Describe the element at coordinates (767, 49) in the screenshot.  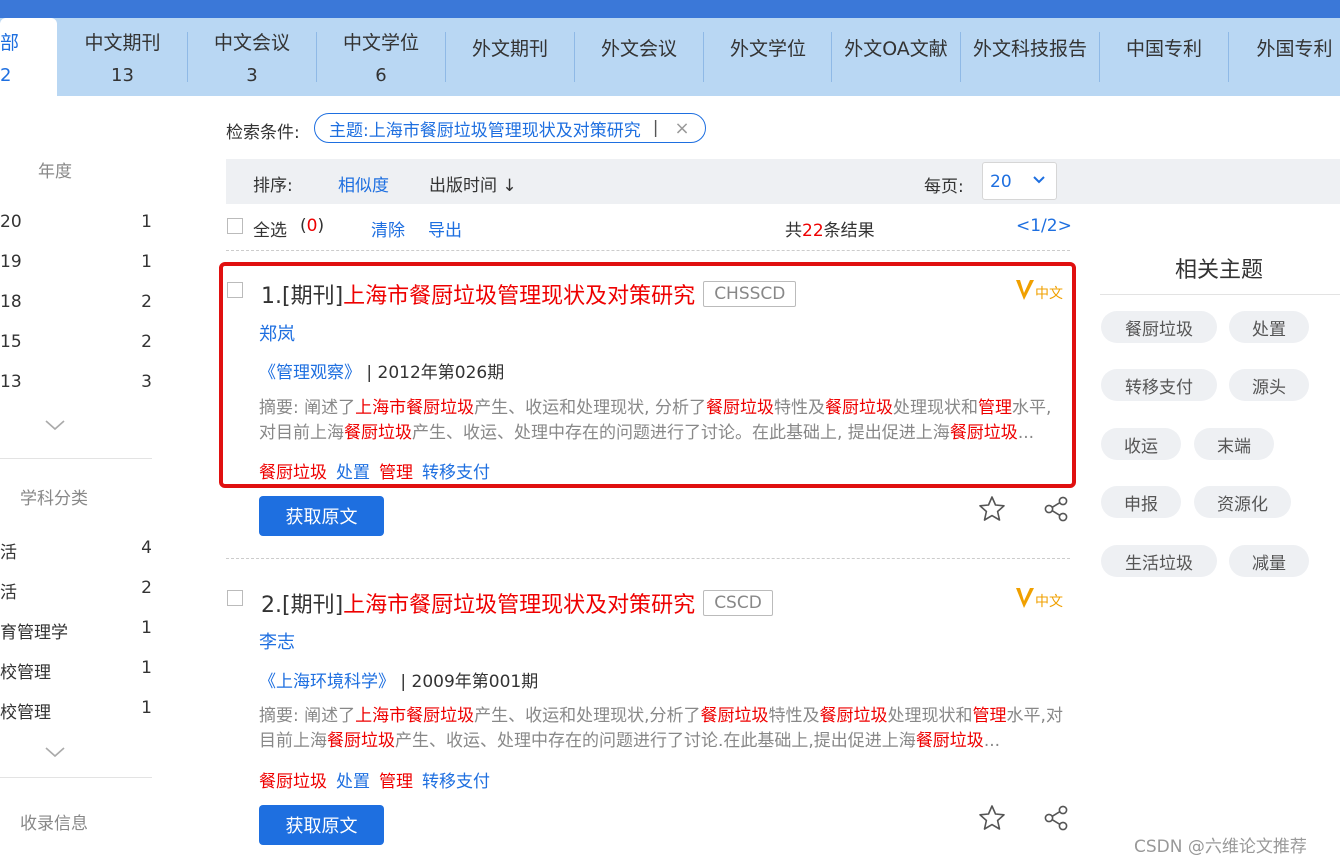
I see `tab-label: 外文学位` at that location.